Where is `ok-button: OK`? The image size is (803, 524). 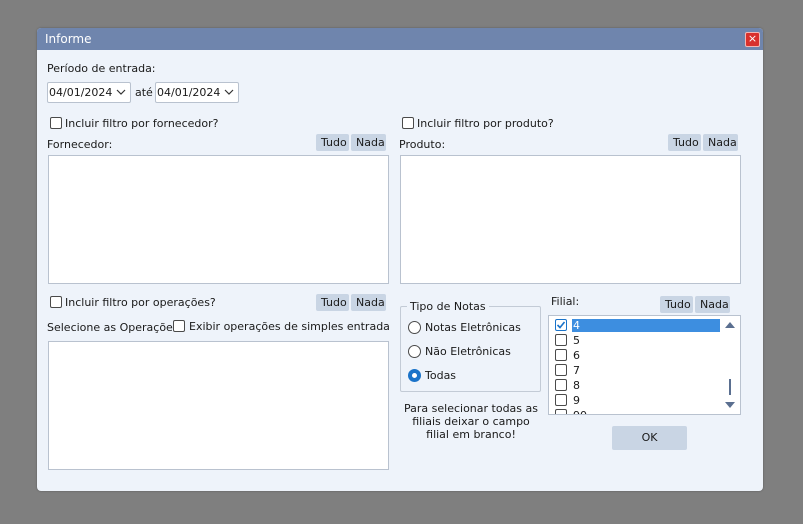
ok-button: OK is located at coordinates (649, 438).